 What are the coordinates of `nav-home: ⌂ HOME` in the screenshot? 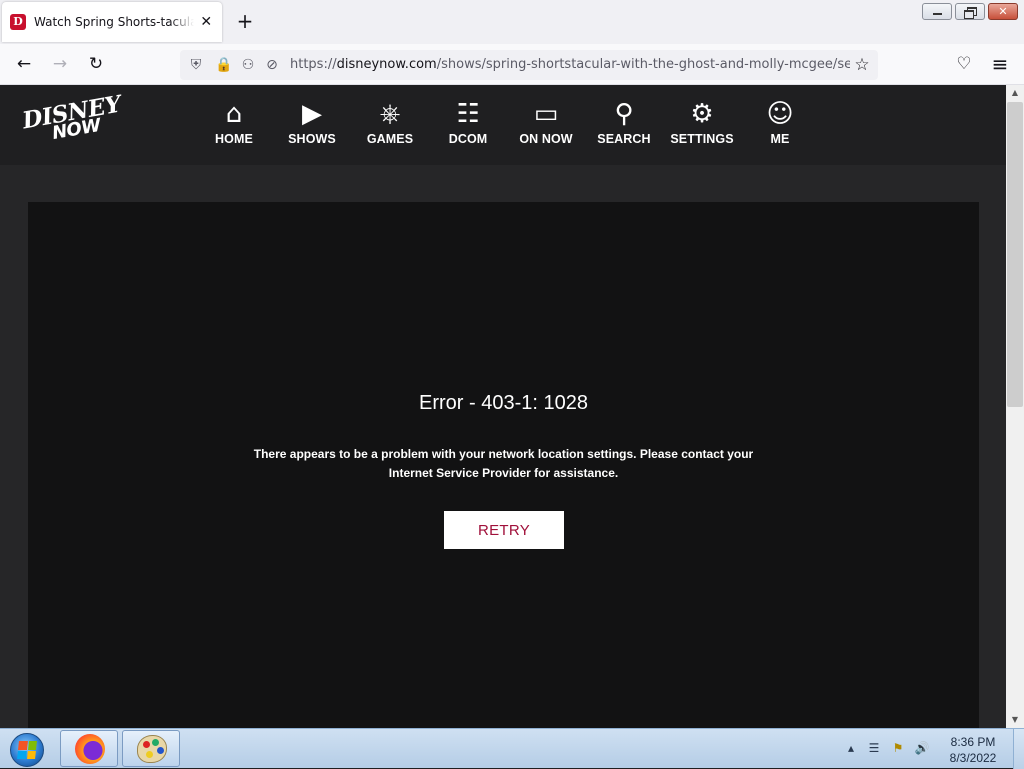 It's located at (234, 122).